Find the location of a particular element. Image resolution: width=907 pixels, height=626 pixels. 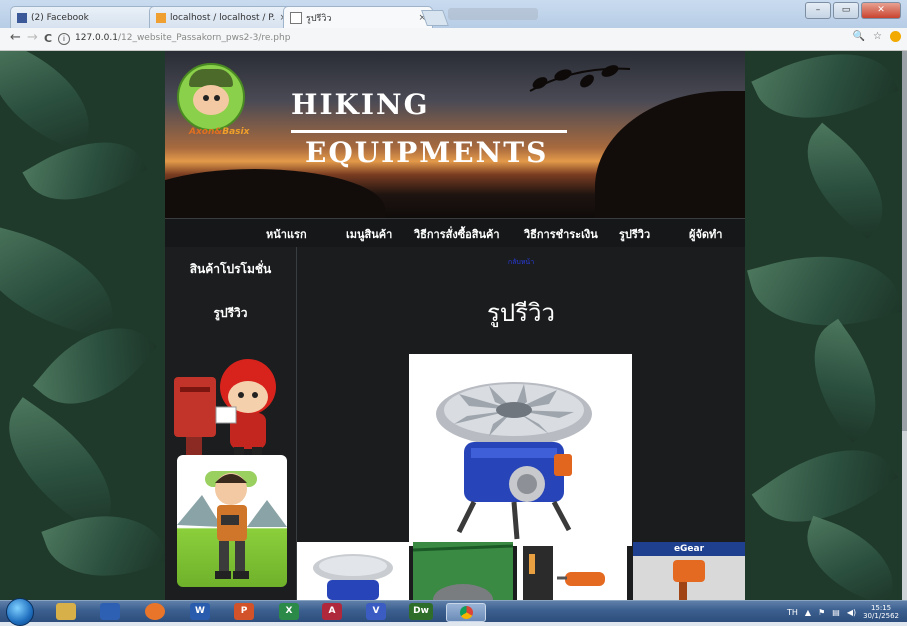

page-title: รูปรีวิว is located at coordinates (521, 313).